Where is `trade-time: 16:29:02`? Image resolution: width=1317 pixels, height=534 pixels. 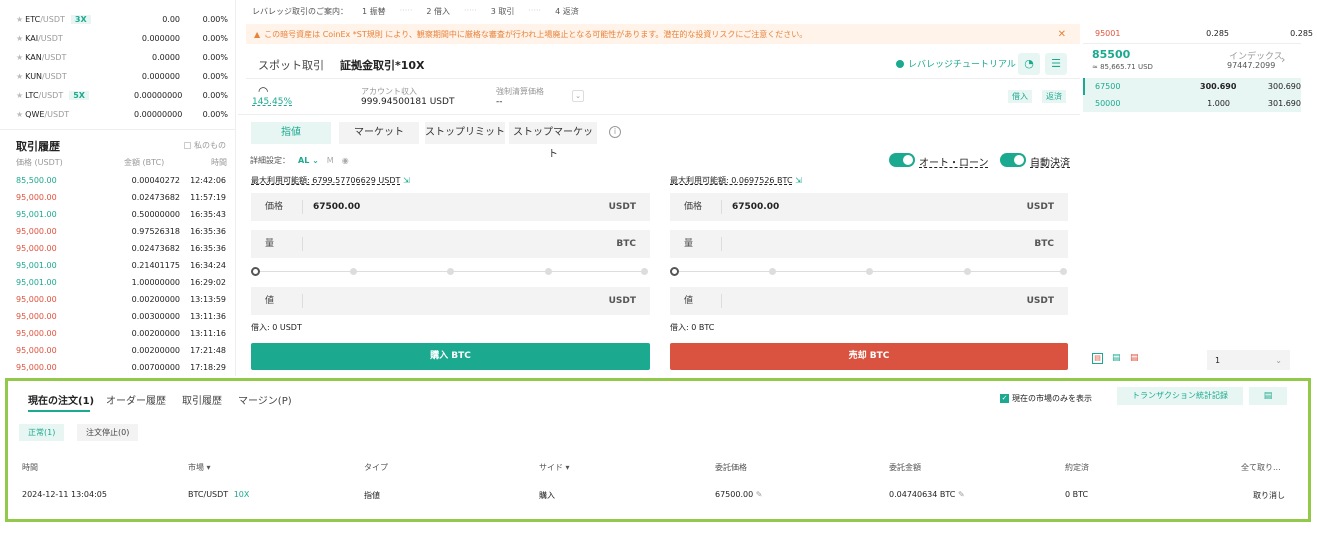 trade-time: 16:29:02 is located at coordinates (208, 282).